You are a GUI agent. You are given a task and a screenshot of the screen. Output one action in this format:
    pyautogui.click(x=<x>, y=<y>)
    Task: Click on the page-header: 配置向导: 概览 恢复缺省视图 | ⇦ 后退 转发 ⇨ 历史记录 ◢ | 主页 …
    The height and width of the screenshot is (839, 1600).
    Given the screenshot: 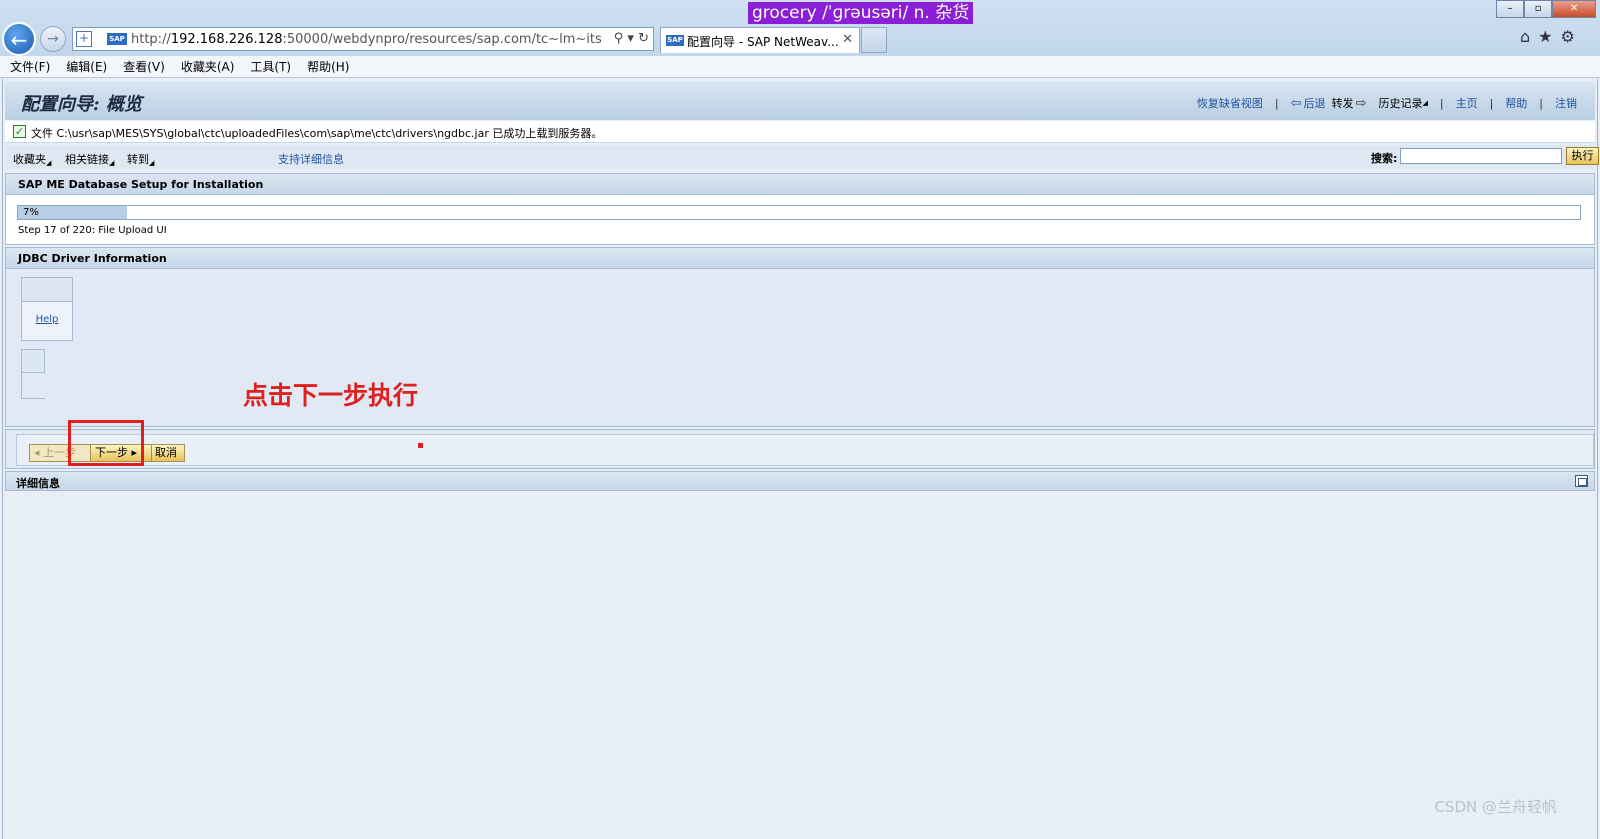 What is the action you would take?
    pyautogui.click(x=800, y=101)
    